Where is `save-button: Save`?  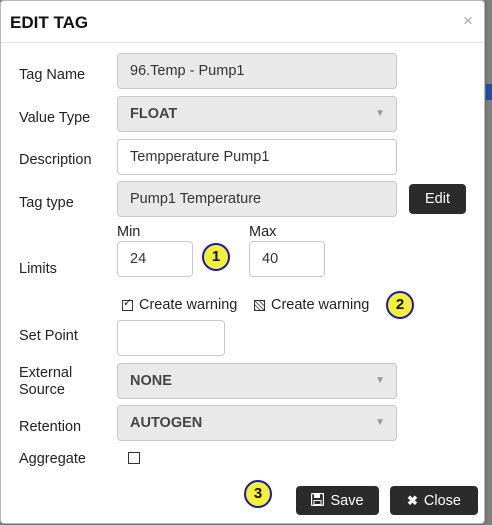 save-button: Save is located at coordinates (337, 500).